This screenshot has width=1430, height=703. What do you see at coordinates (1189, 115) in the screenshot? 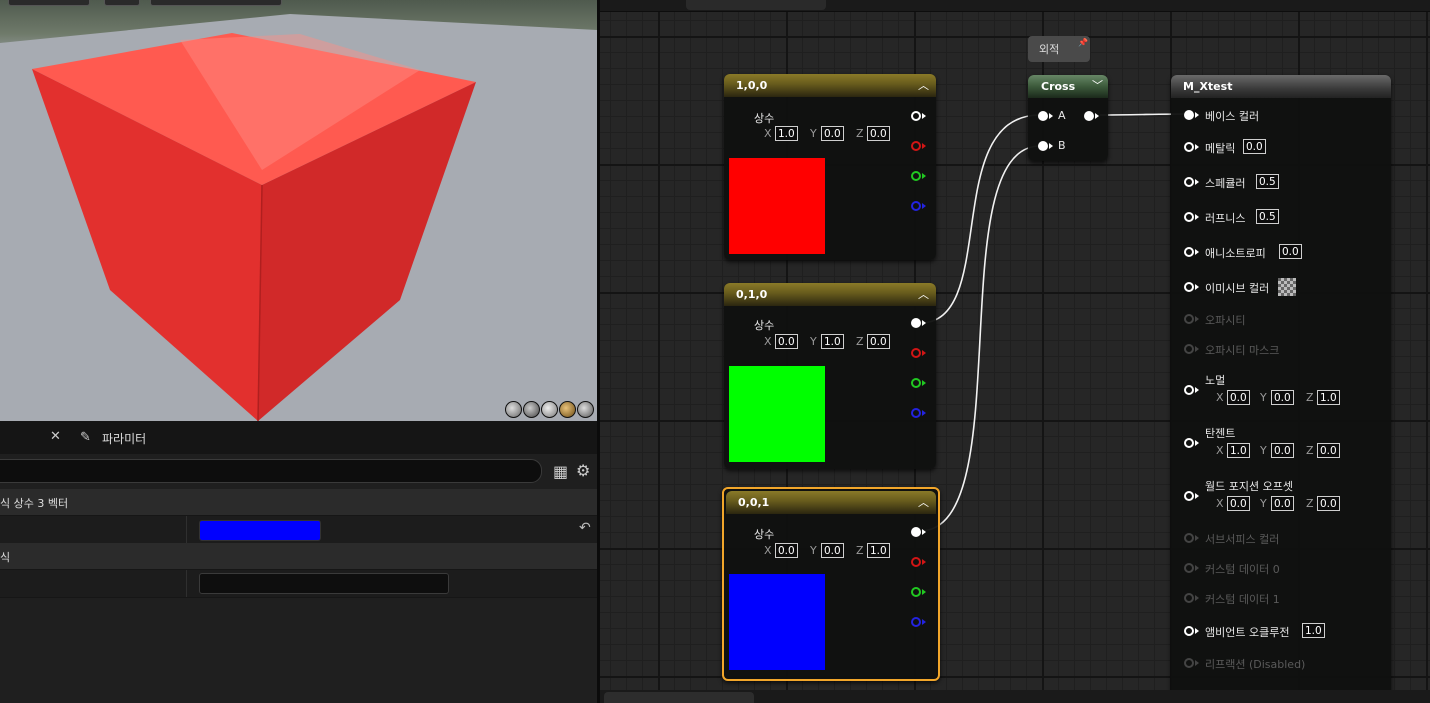
I see `base-color-pin` at bounding box center [1189, 115].